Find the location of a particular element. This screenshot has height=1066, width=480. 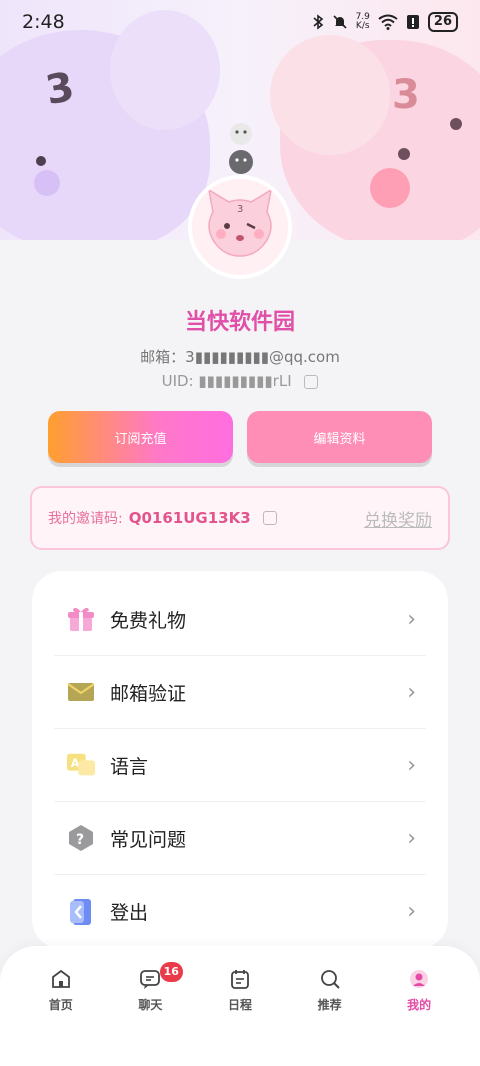

bottom-tab-bar: 首页 16 聊天 日程 推荐 我的 is located at coordinates (240, 1006).